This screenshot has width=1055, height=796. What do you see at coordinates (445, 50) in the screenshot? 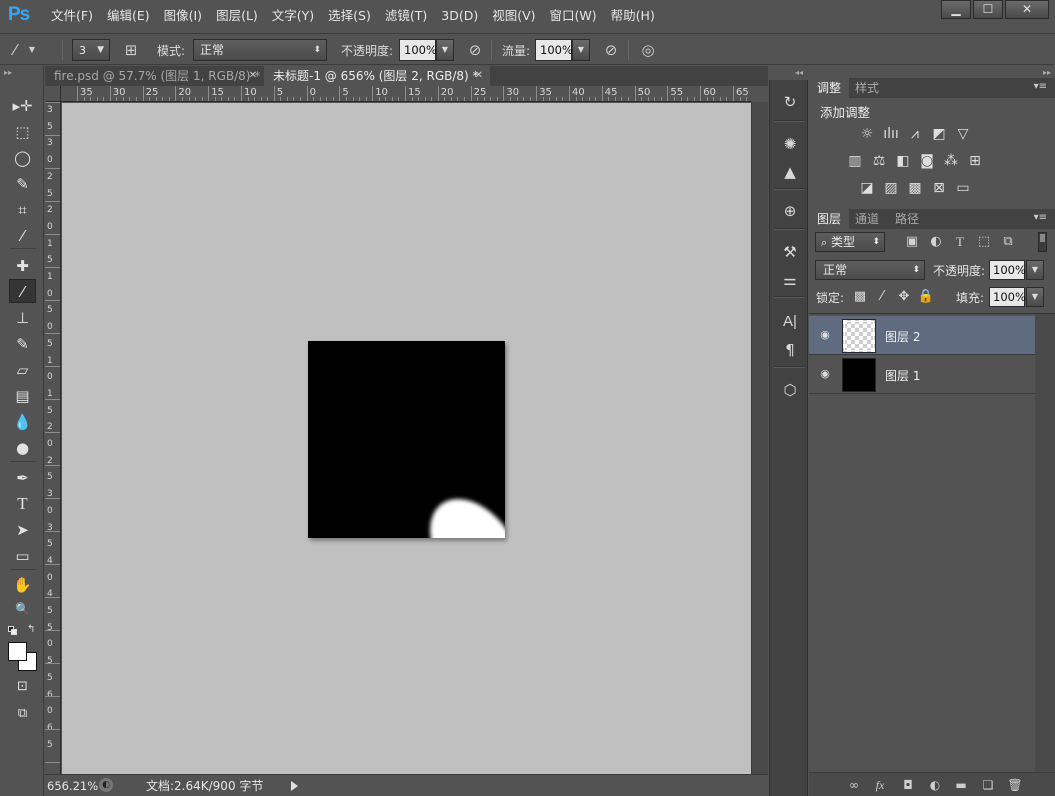
I see `opacity-dropdown-button: ▼` at bounding box center [445, 50].